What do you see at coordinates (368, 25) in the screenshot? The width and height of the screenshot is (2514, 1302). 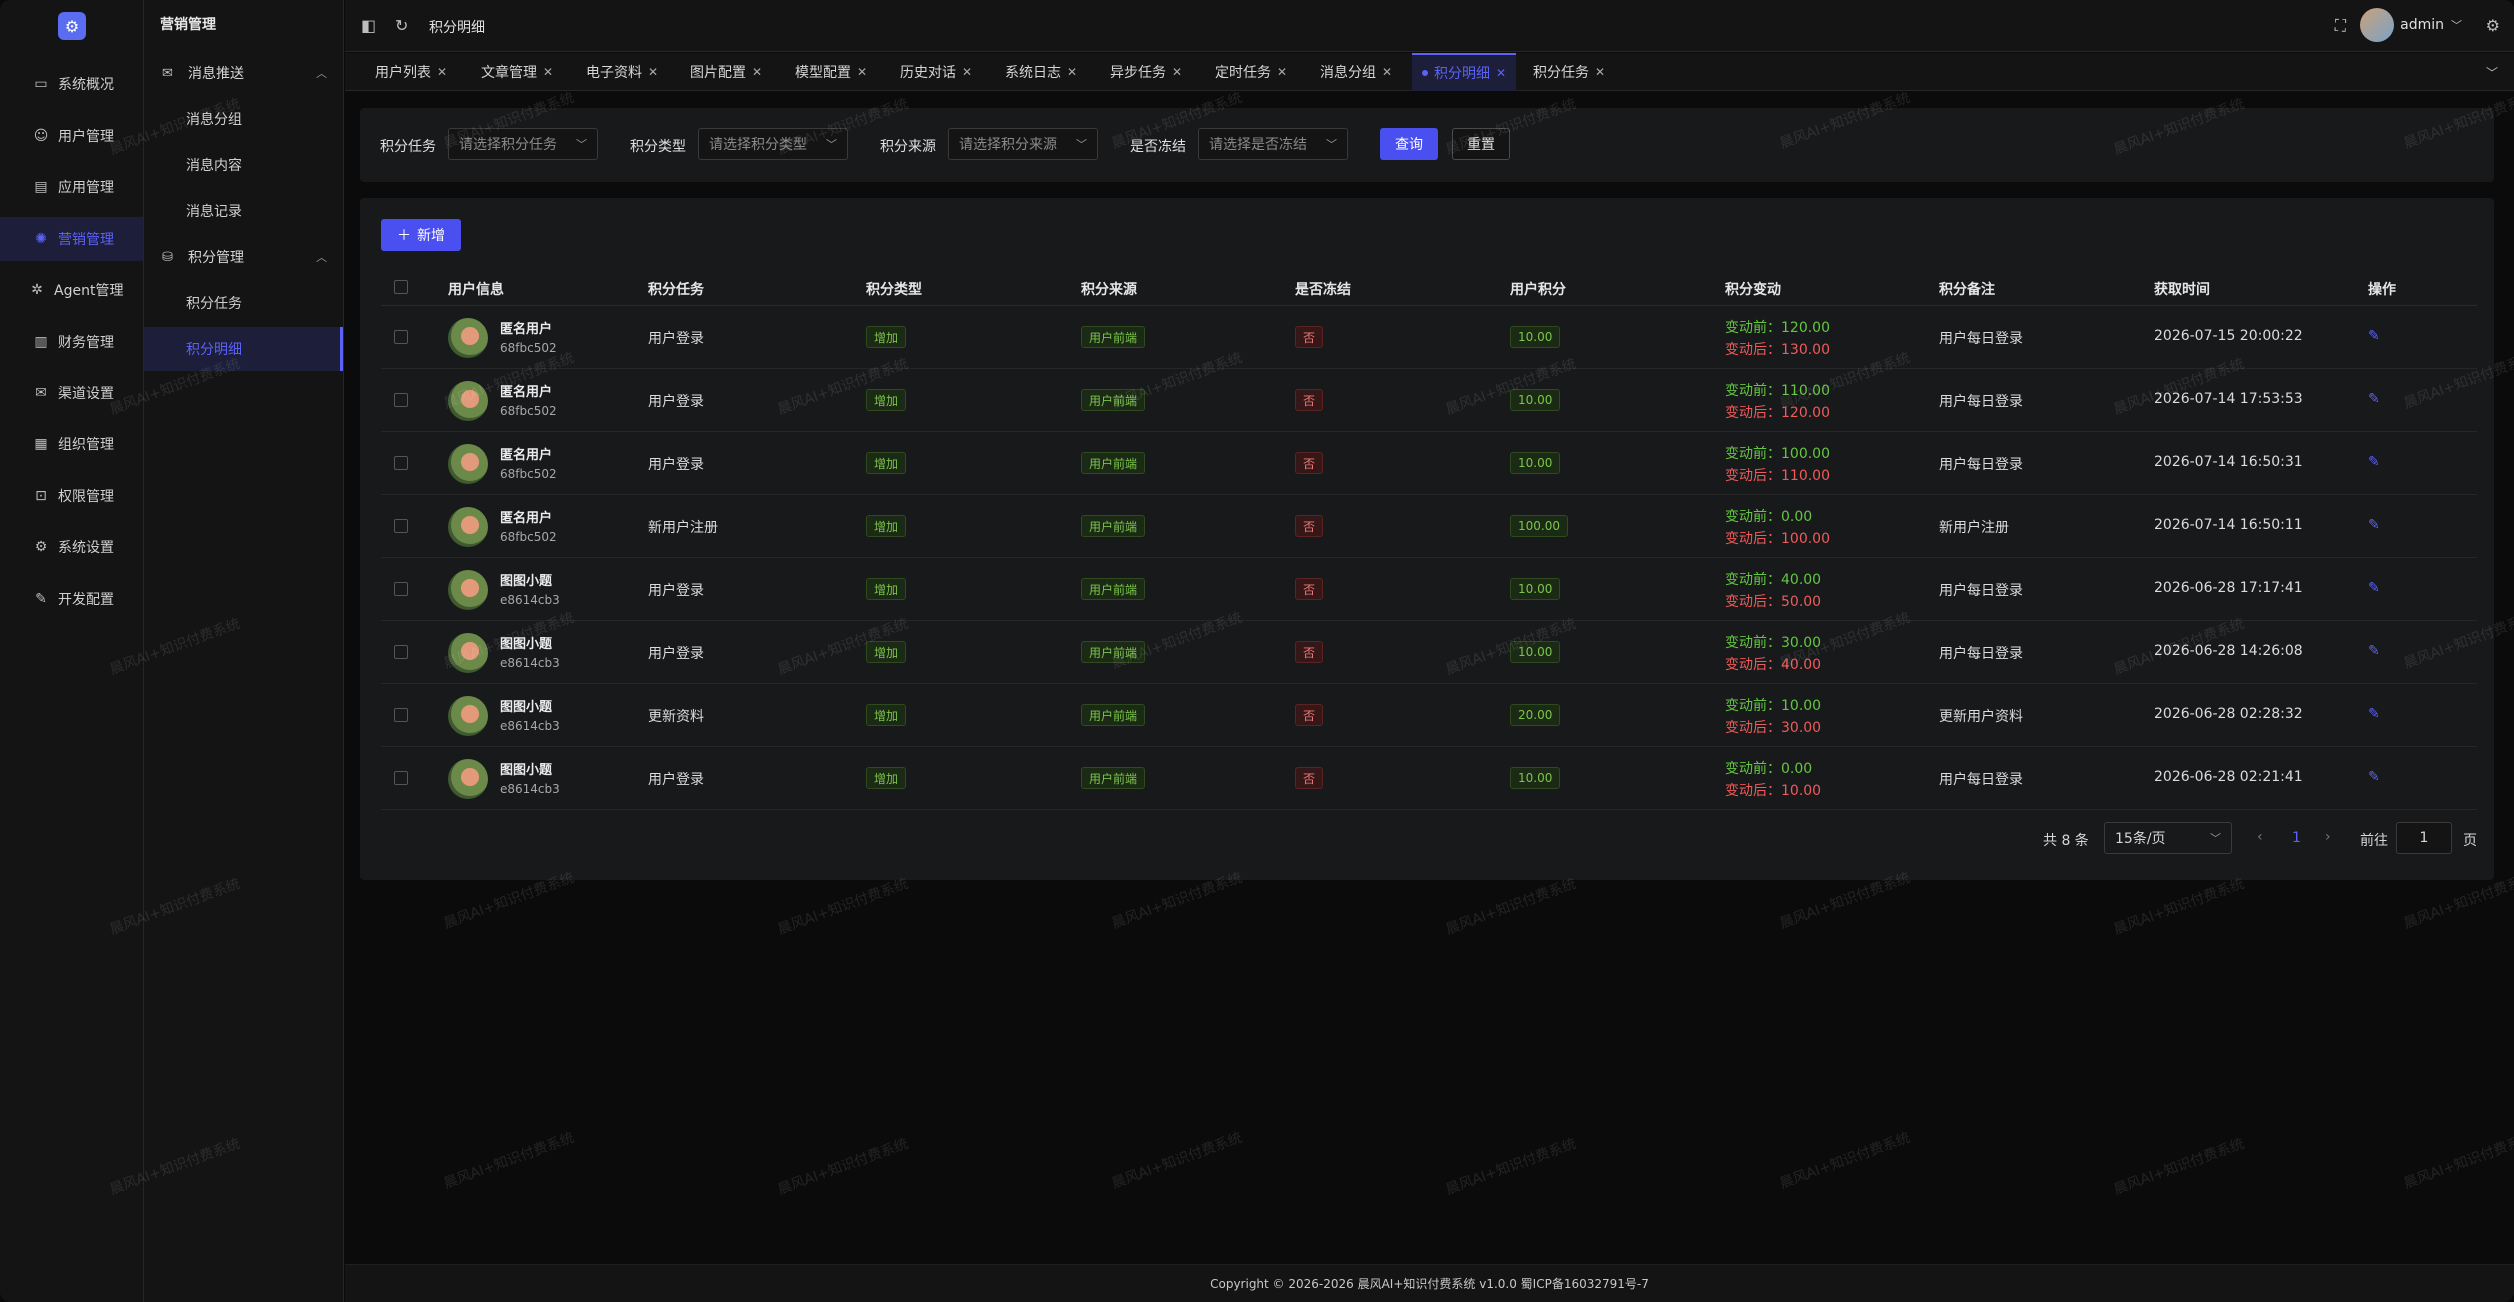 I see `collapse-sidebar-icon: ◧` at bounding box center [368, 25].